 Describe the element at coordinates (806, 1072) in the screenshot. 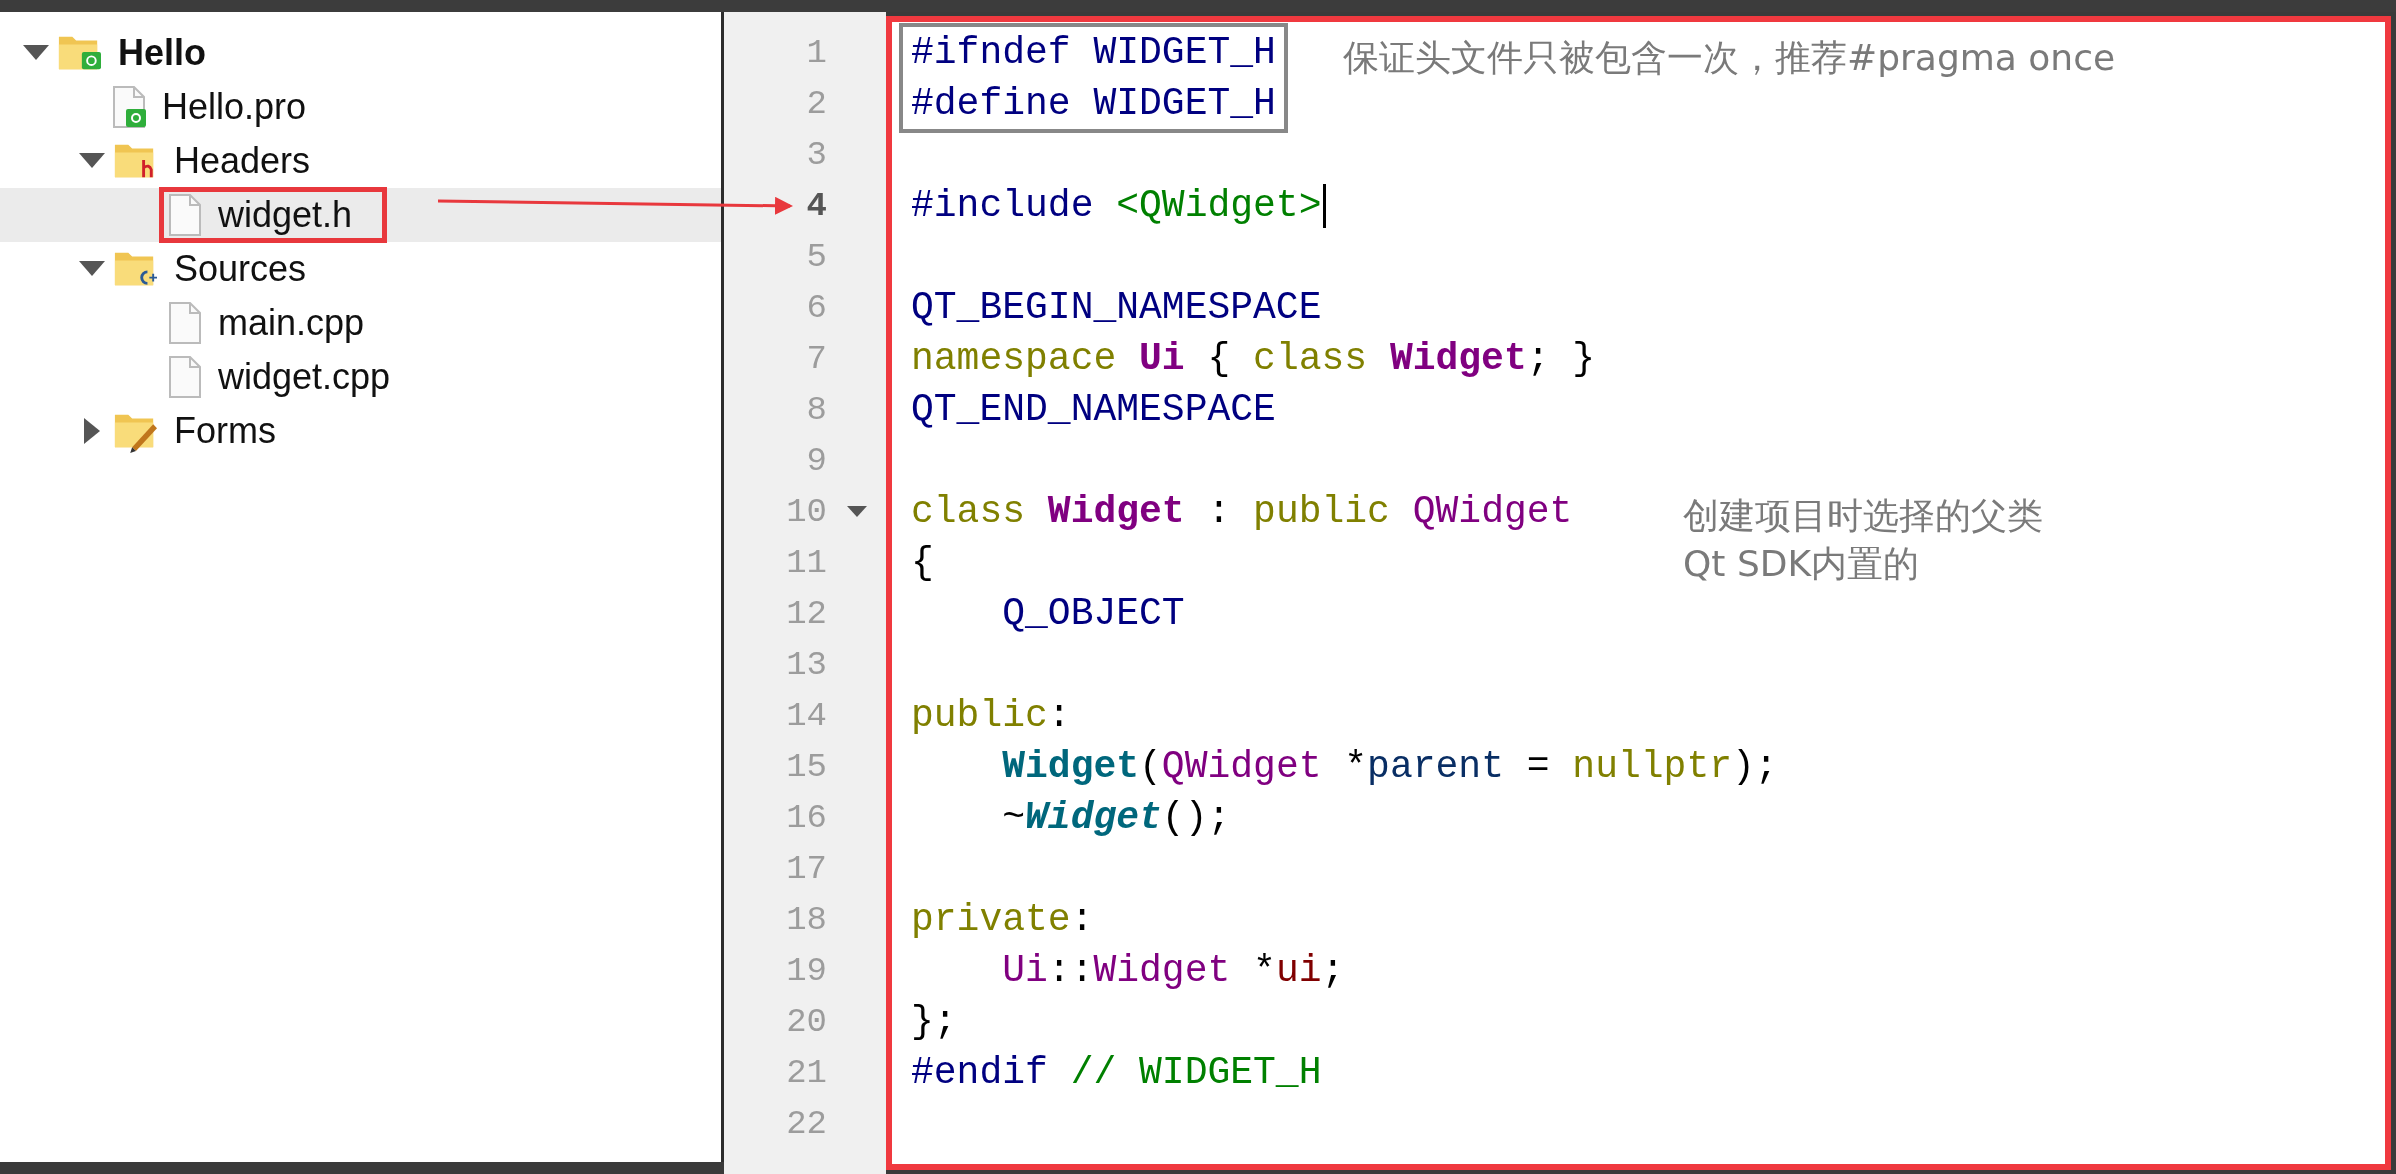

I see `line-number: 21` at that location.